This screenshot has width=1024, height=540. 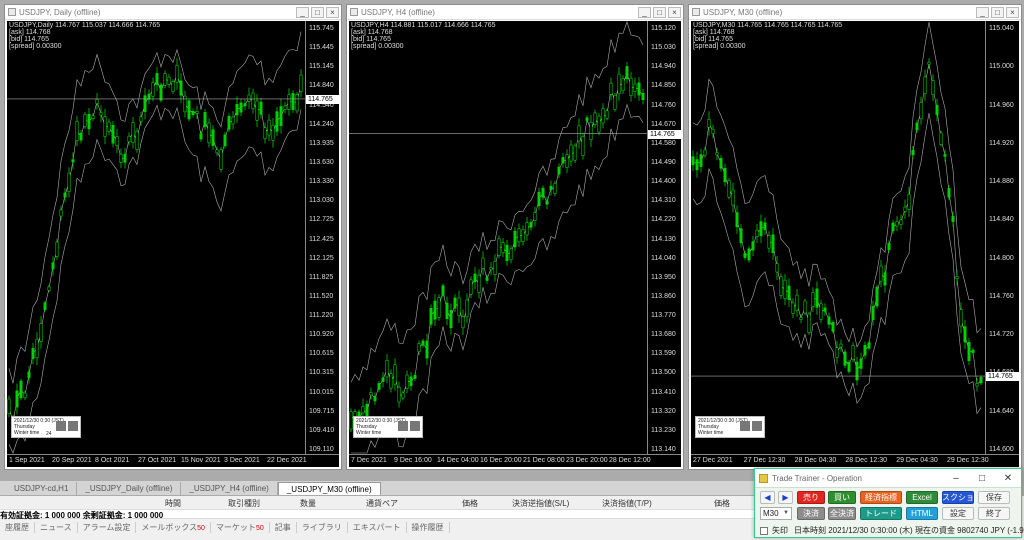 What do you see at coordinates (663, 105) in the screenshot?
I see `price-tick-label: 114.760` at bounding box center [663, 105].